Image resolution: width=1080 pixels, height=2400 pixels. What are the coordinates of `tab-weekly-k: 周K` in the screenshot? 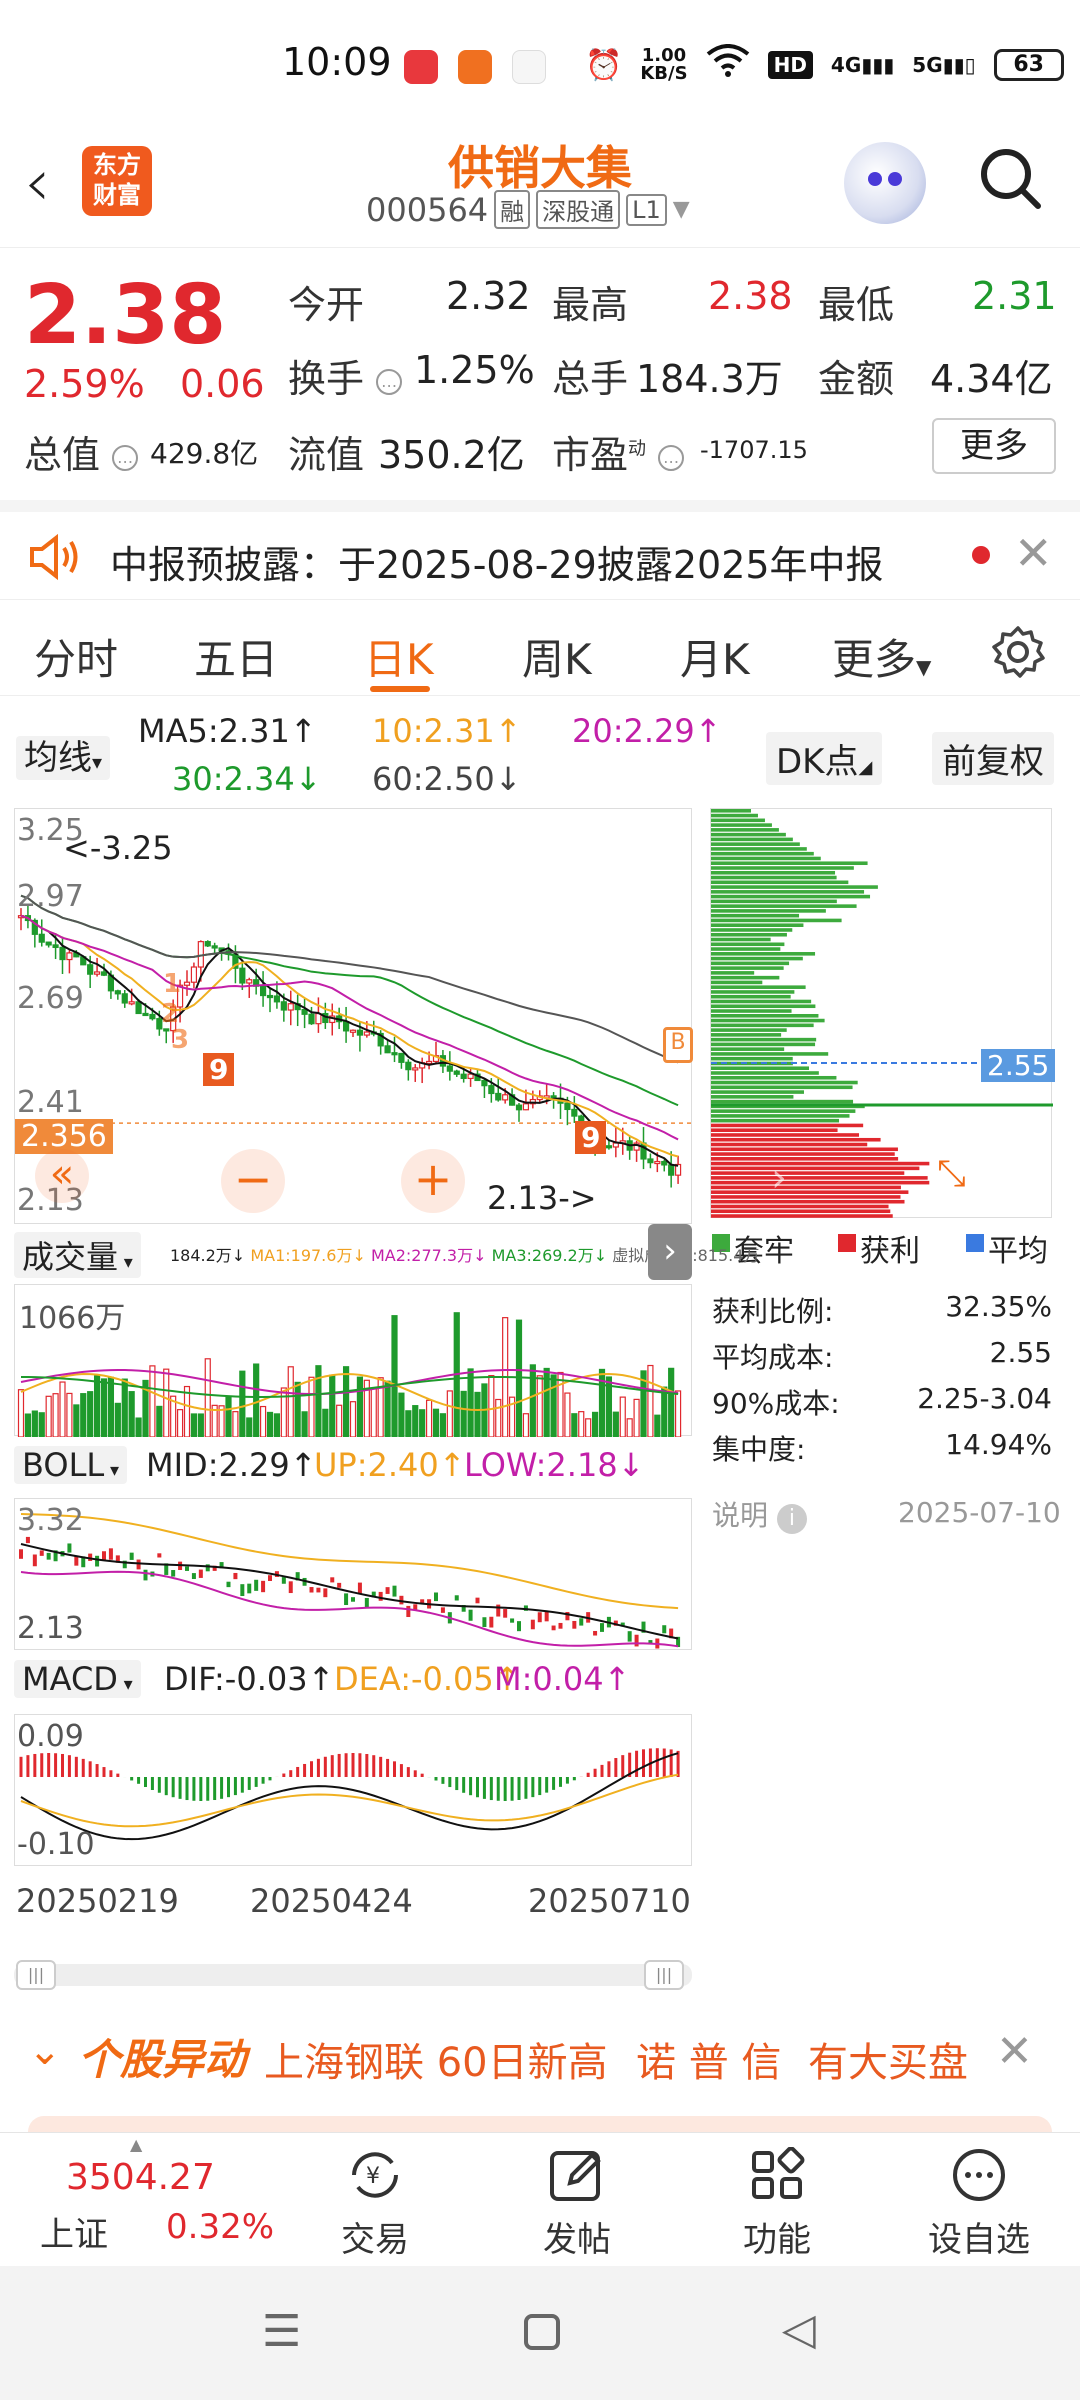 It's located at (557, 656).